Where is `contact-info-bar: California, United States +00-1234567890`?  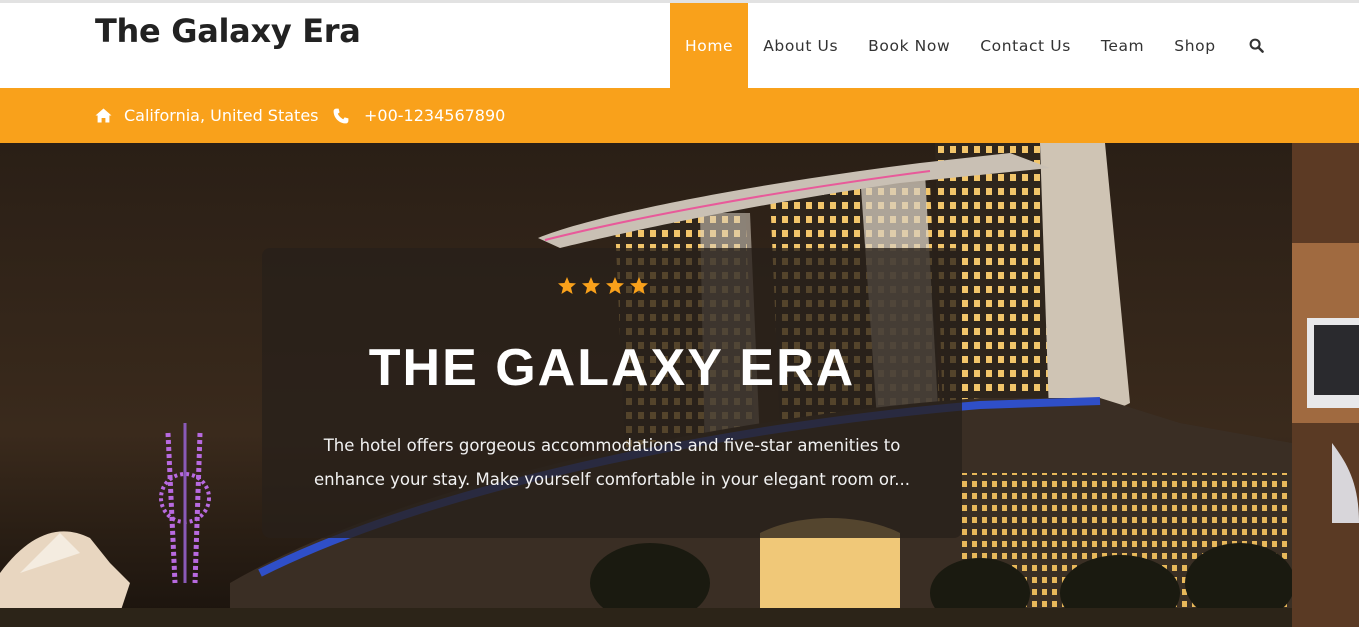
contact-info-bar: California, United States +00-1234567890 is located at coordinates (679, 115).